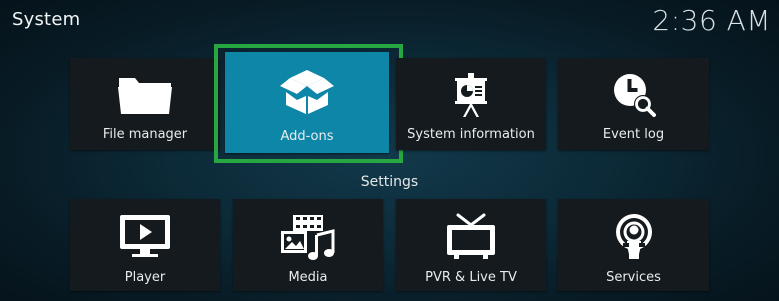 Image resolution: width=779 pixels, height=301 pixels. What do you see at coordinates (471, 134) in the screenshot?
I see `system-information-label: System information` at bounding box center [471, 134].